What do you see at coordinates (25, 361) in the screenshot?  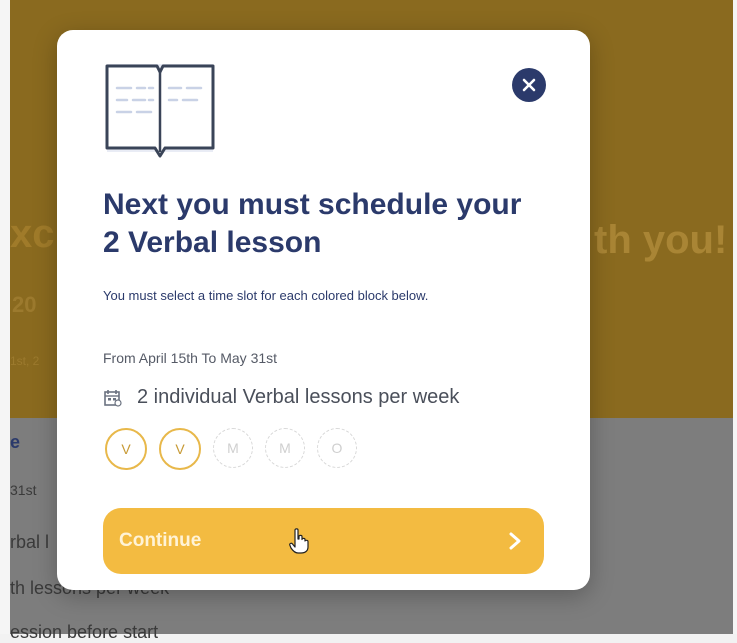 I see `background-date: 1st, 2` at bounding box center [25, 361].